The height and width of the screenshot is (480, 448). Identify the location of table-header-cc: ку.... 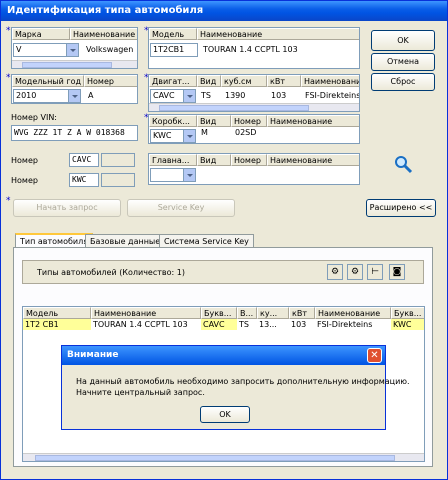
(273, 313).